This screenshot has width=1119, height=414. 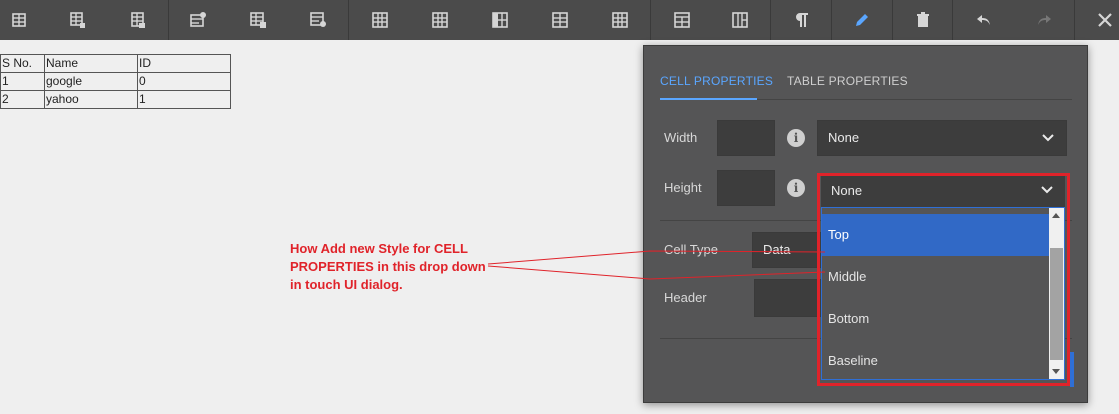 What do you see at coordinates (708, 99) in the screenshot?
I see `active-tab-indicator` at bounding box center [708, 99].